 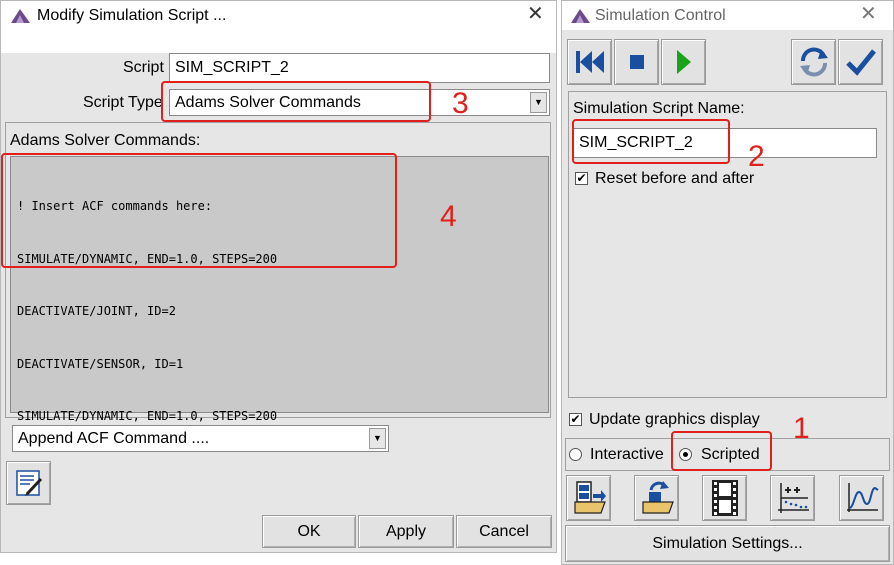 I want to click on play-icon, so click(x=683, y=62).